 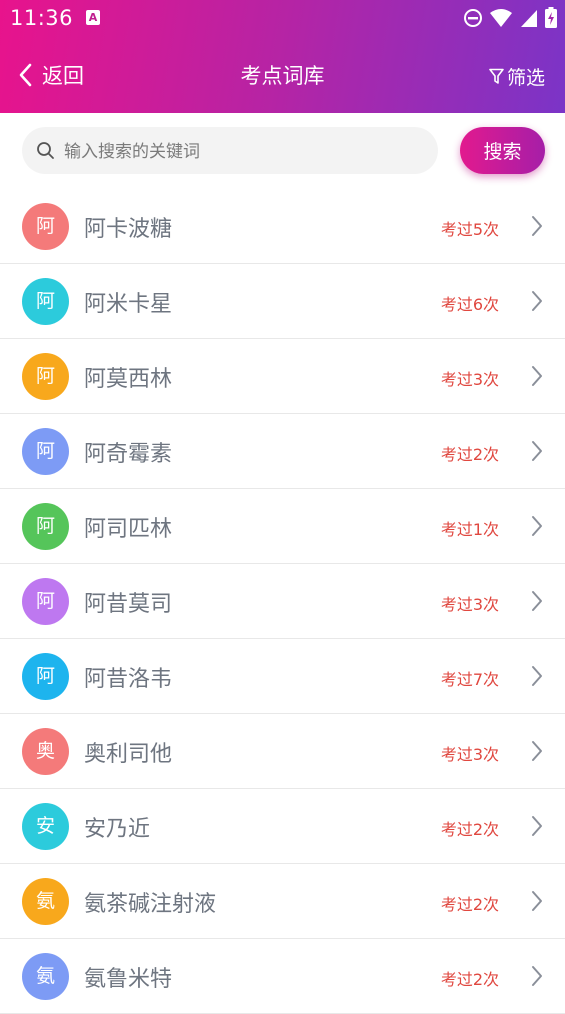 What do you see at coordinates (45, 150) in the screenshot?
I see `search-icon` at bounding box center [45, 150].